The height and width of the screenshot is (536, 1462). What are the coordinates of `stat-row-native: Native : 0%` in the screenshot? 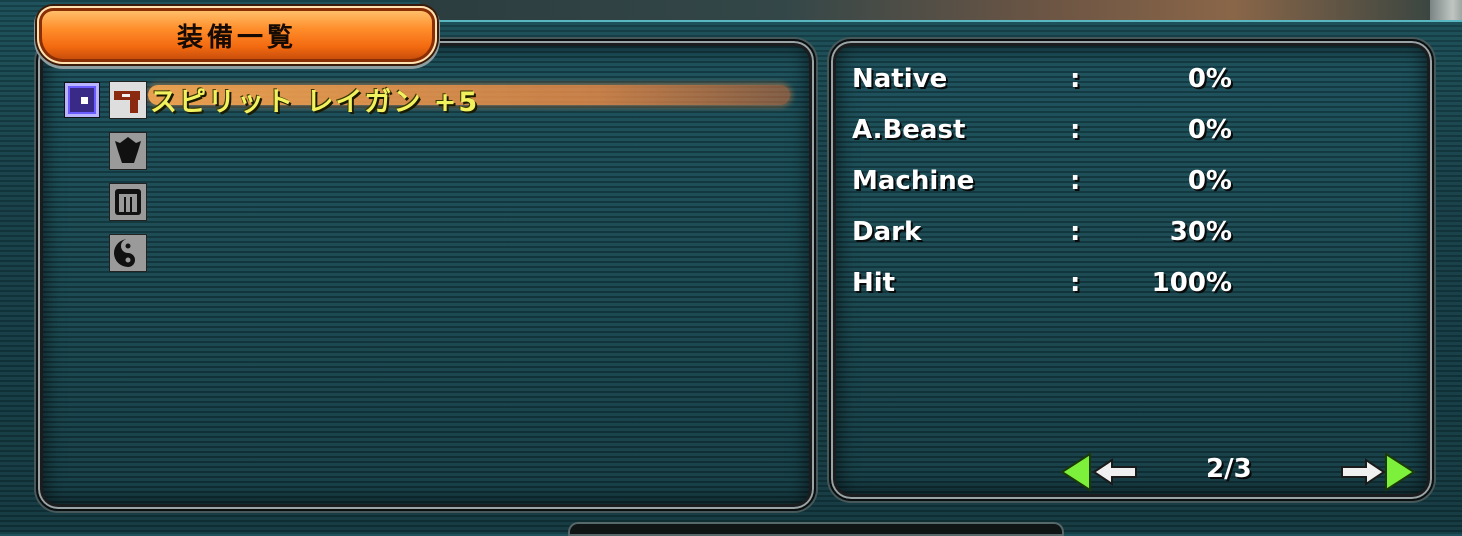 It's located at (1052, 82).